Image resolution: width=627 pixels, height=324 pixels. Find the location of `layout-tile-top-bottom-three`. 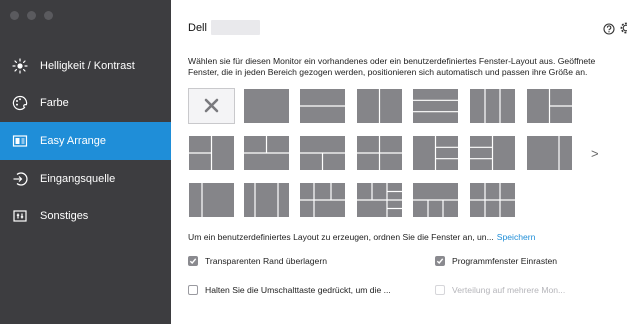

layout-tile-top-bottom-three is located at coordinates (435, 200).